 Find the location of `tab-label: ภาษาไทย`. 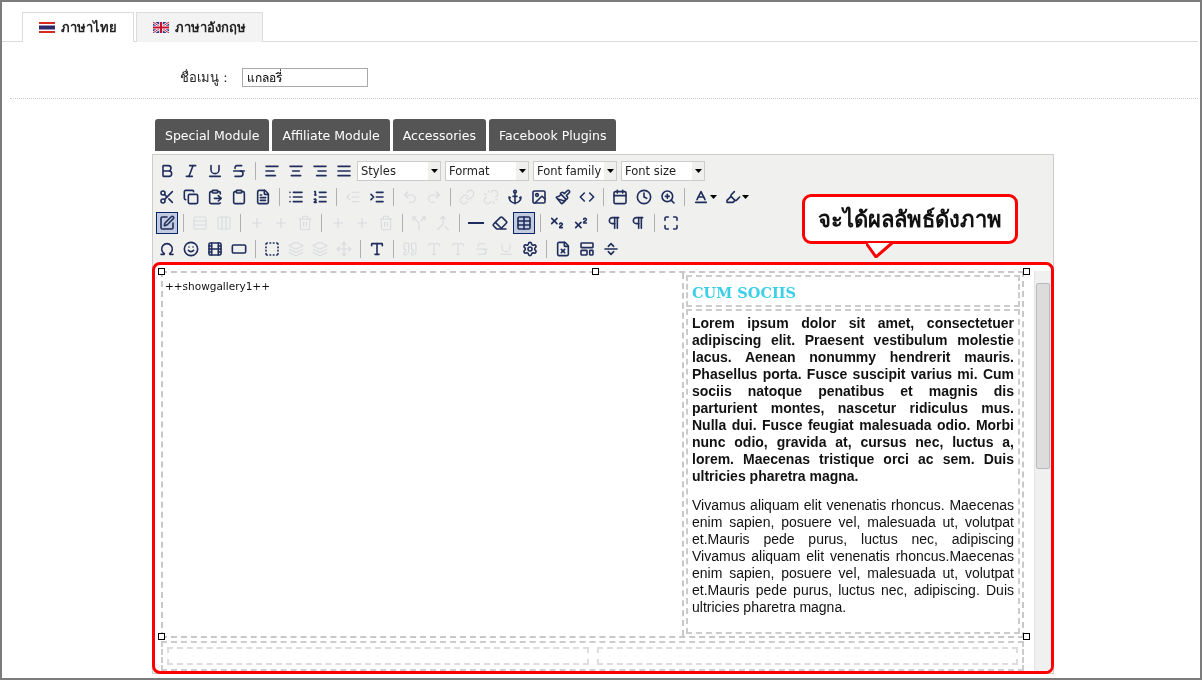

tab-label: ภาษาไทย is located at coordinates (89, 28).